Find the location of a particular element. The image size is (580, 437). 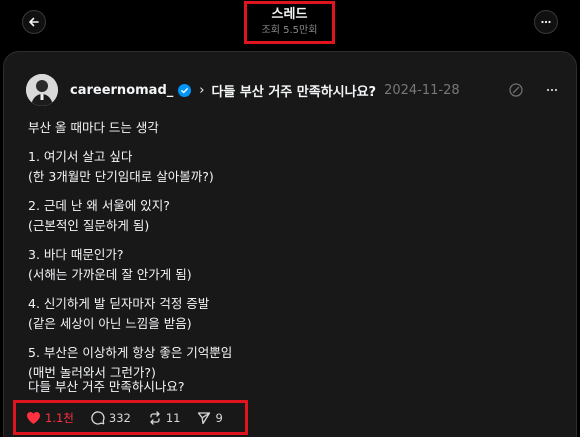

header-title-group: 스레드 조회 5.5만회 is located at coordinates (289, 22).